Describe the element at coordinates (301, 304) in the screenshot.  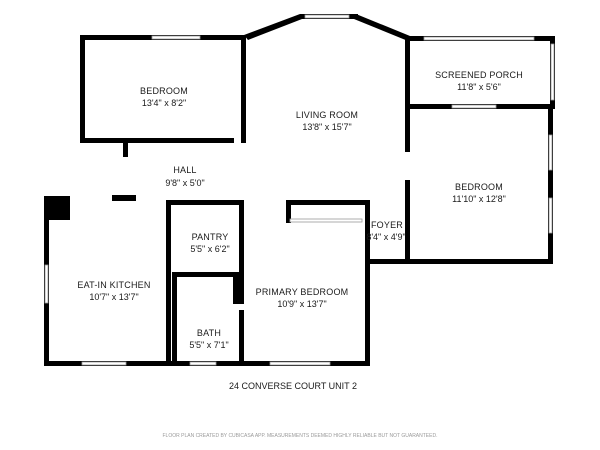
I see `room-dims-primary-bedroom: 10'9" x 13'7"` at that location.